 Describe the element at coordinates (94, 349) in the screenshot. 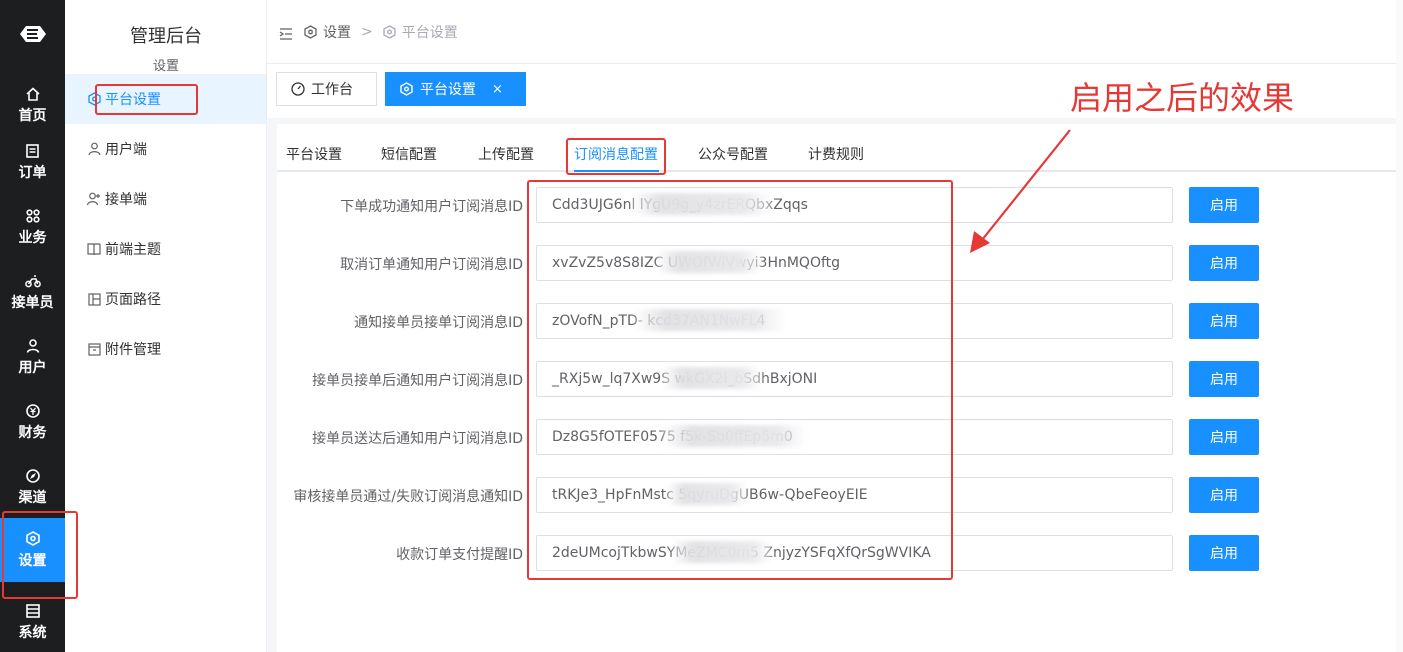

I see `archive-icon` at that location.